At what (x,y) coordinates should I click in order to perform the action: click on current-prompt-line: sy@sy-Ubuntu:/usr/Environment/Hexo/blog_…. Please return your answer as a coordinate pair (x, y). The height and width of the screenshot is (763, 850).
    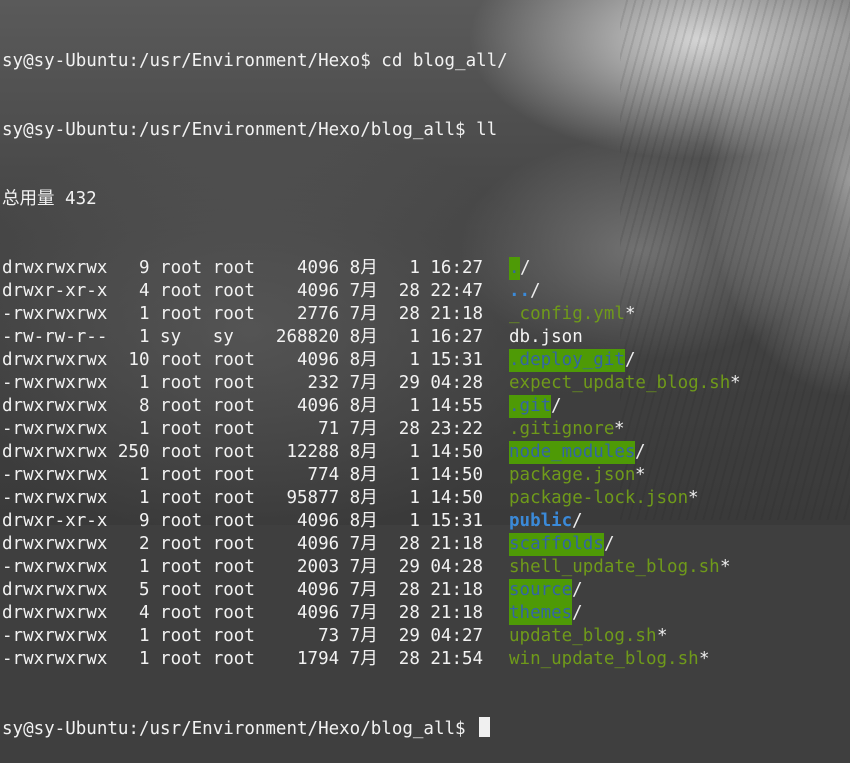
    Looking at the image, I should click on (426, 728).